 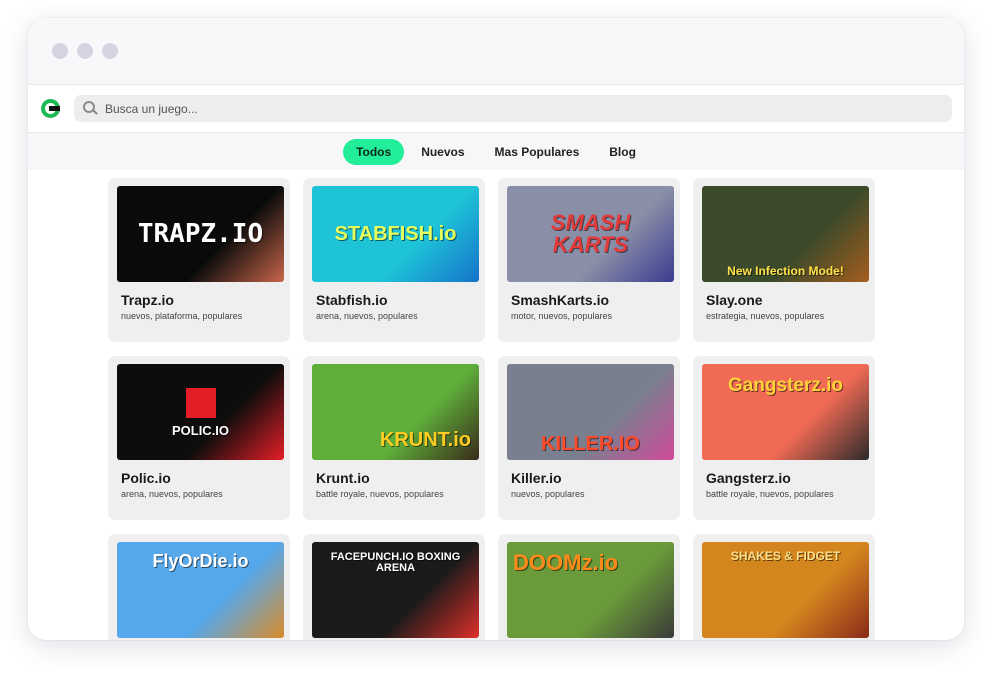 What do you see at coordinates (395, 412) in the screenshot?
I see `game-thumbnail: KRUNT.io` at bounding box center [395, 412].